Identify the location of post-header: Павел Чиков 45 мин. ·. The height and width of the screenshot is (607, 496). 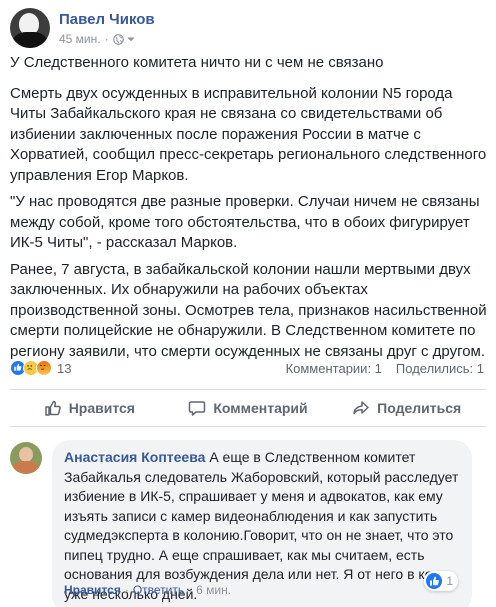
(82, 30).